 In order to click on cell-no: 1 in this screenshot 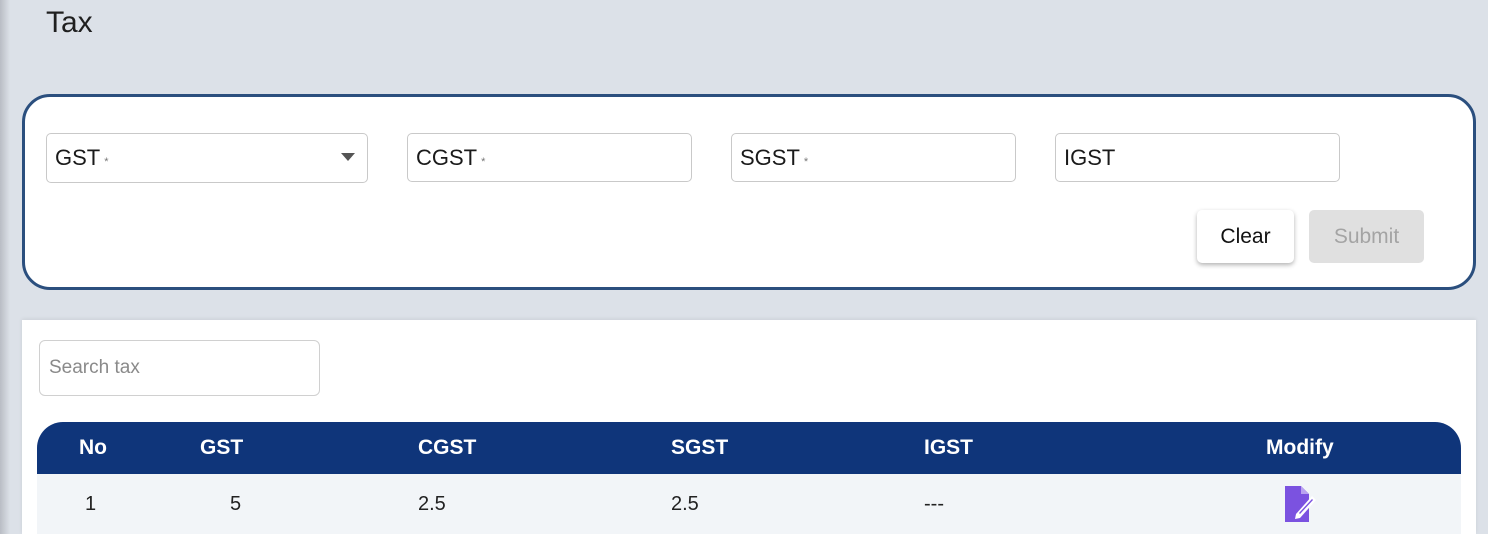, I will do `click(91, 503)`.